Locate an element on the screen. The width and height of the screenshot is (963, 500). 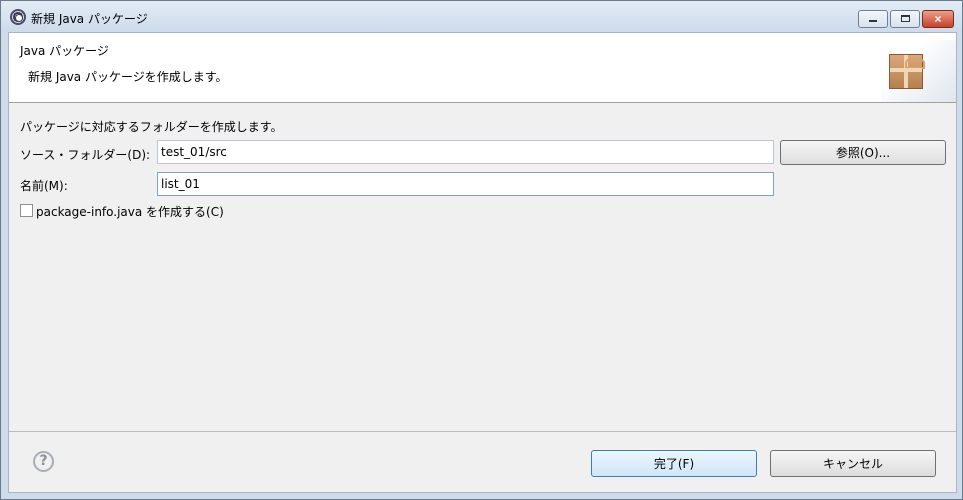
footer-separator is located at coordinates (482, 431).